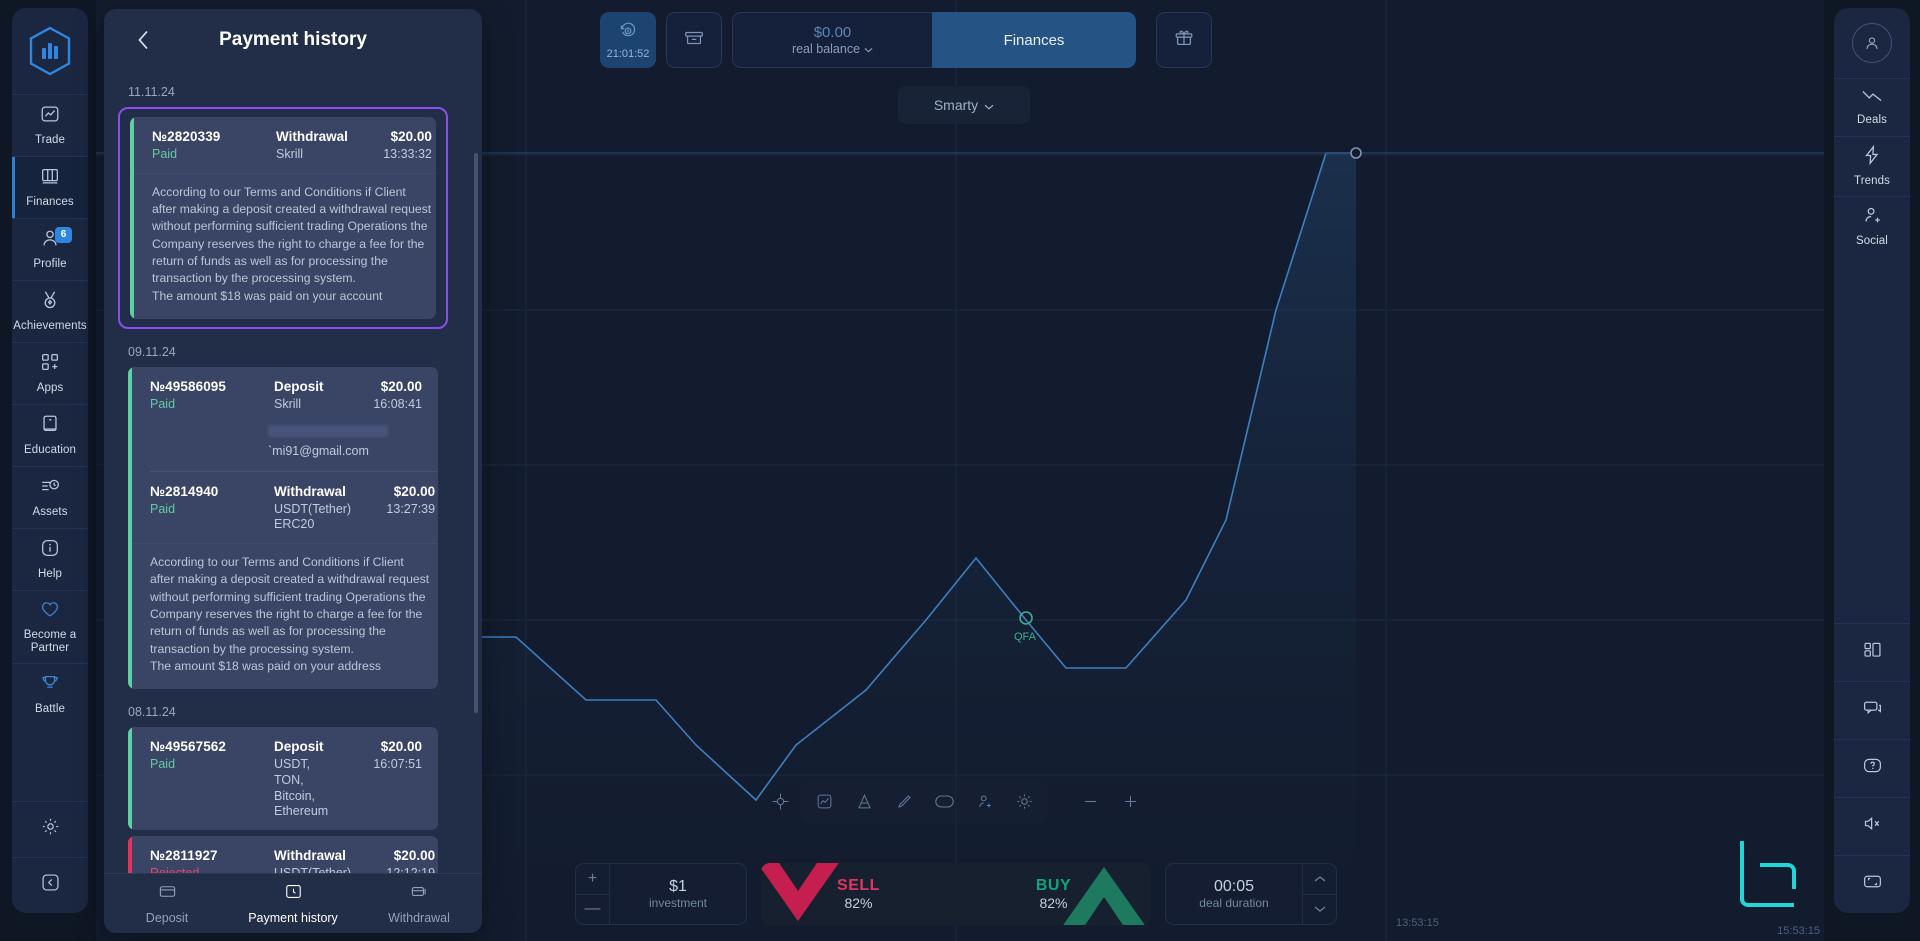 The height and width of the screenshot is (941, 1920). Describe the element at coordinates (211, 146) in the screenshot. I see `transaction-id-col: №2820339 Paid` at that location.